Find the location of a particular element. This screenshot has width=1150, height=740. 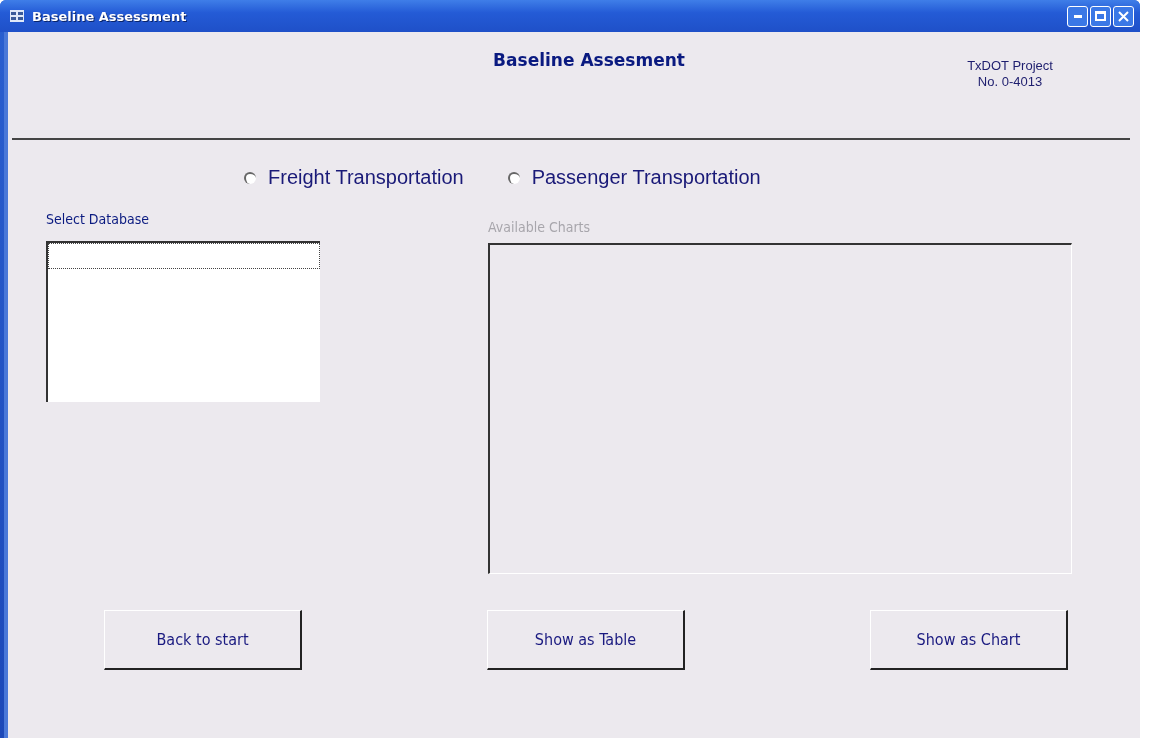

transport-radio: Passenger Transportation is located at coordinates (634, 177).